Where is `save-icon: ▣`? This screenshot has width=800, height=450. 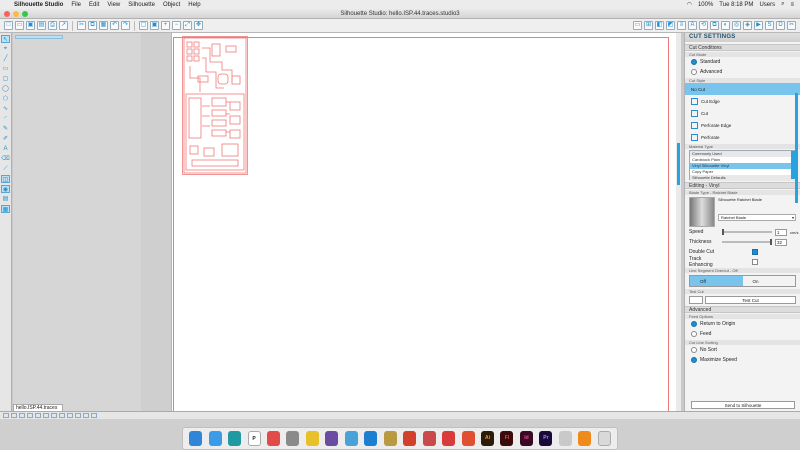 save-icon: ▣ is located at coordinates (30, 25).